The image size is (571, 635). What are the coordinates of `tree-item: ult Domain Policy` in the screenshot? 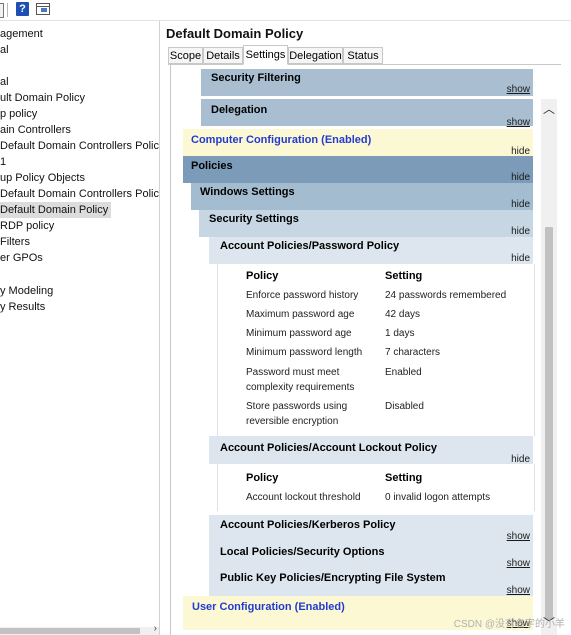 It's located at (42, 98).